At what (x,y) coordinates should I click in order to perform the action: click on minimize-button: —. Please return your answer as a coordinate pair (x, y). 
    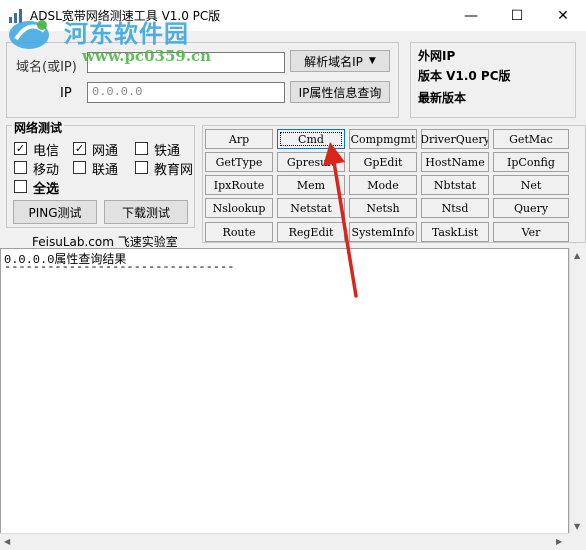
    Looking at the image, I should click on (471, 15).